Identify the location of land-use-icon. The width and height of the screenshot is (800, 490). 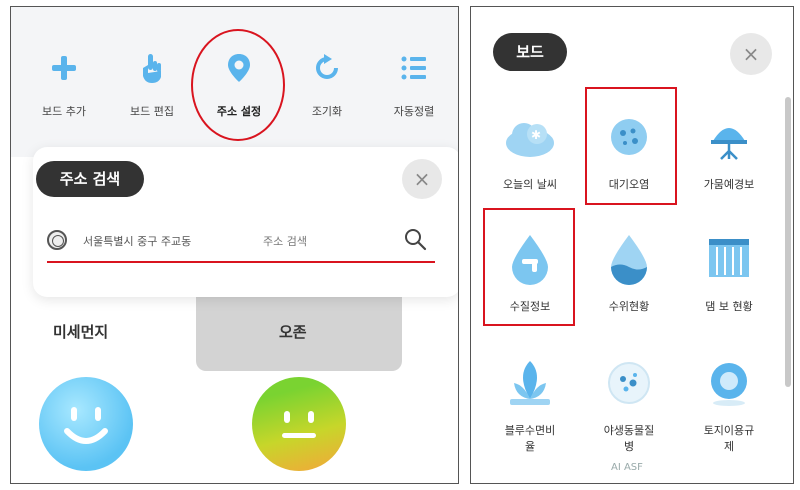
(729, 384).